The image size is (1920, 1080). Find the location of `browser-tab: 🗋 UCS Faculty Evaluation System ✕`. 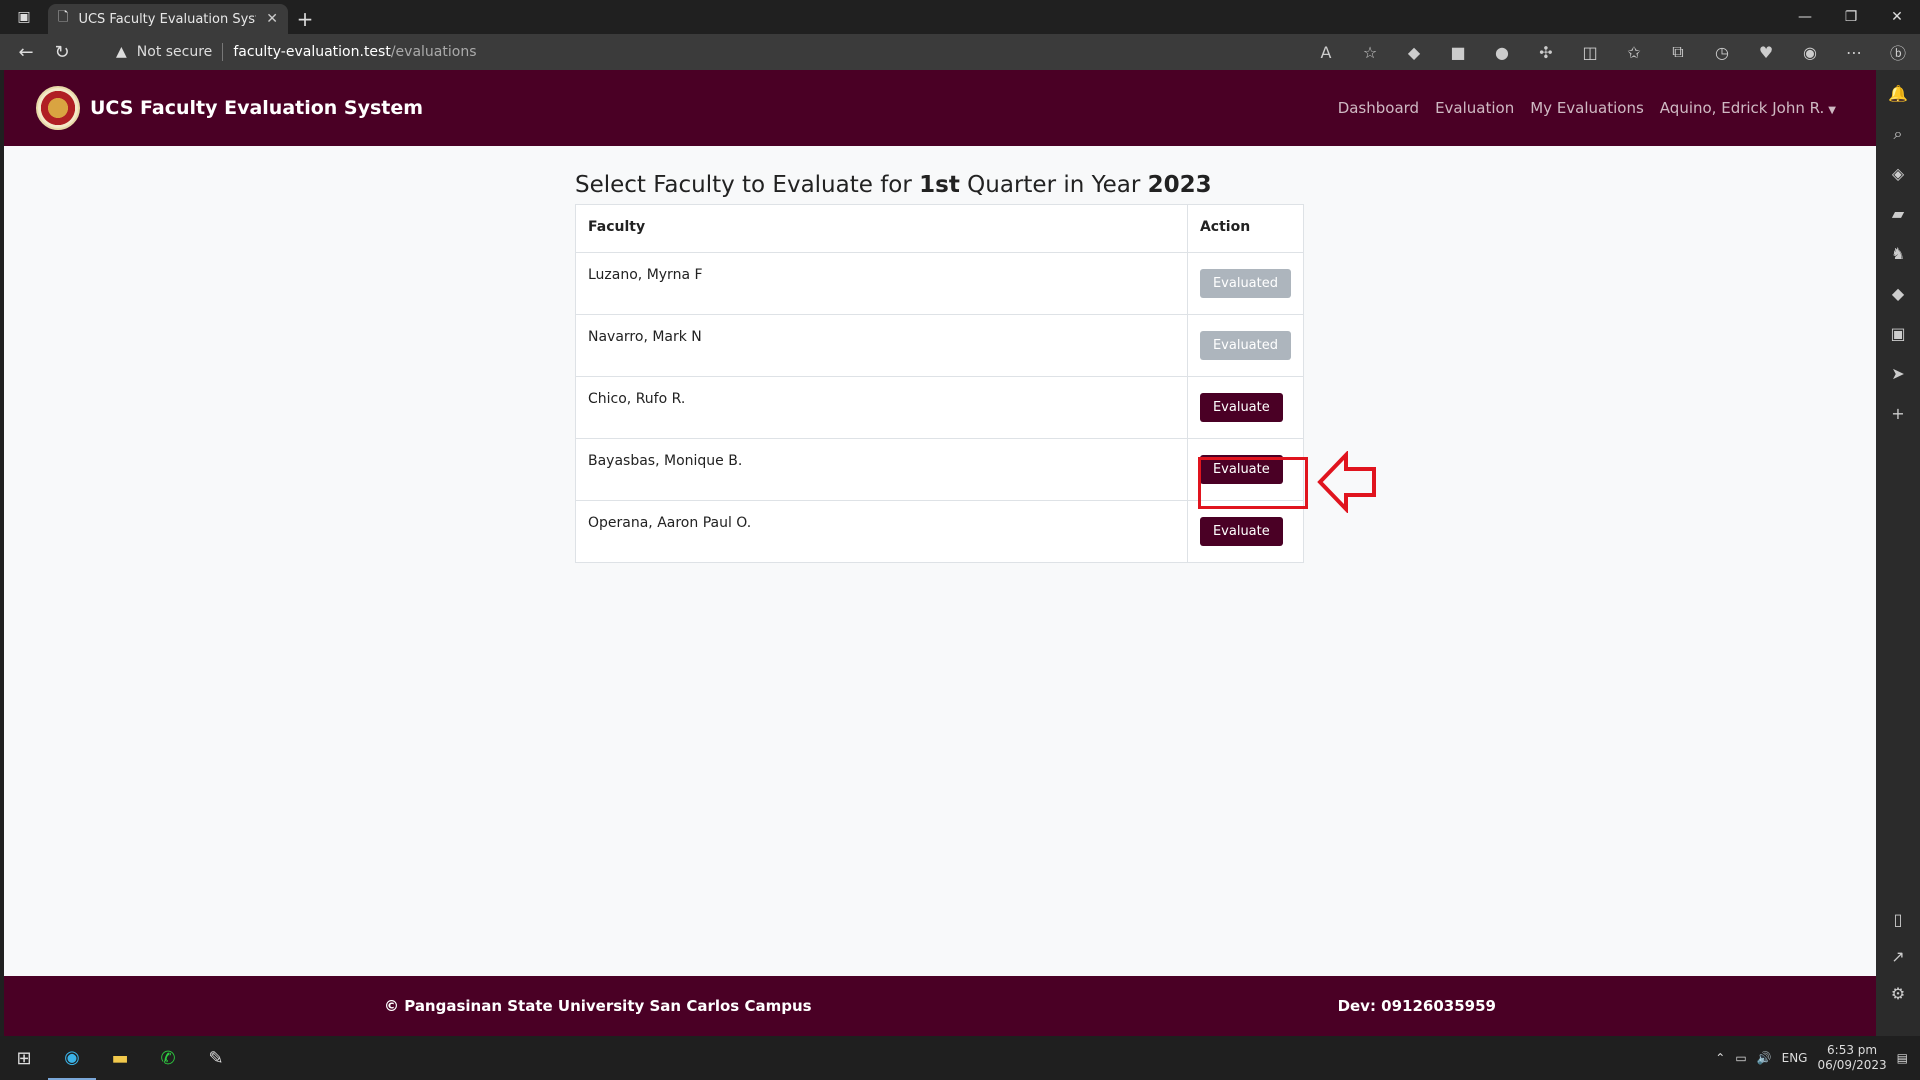

browser-tab: 🗋 UCS Faculty Evaluation System ✕ is located at coordinates (168, 19).